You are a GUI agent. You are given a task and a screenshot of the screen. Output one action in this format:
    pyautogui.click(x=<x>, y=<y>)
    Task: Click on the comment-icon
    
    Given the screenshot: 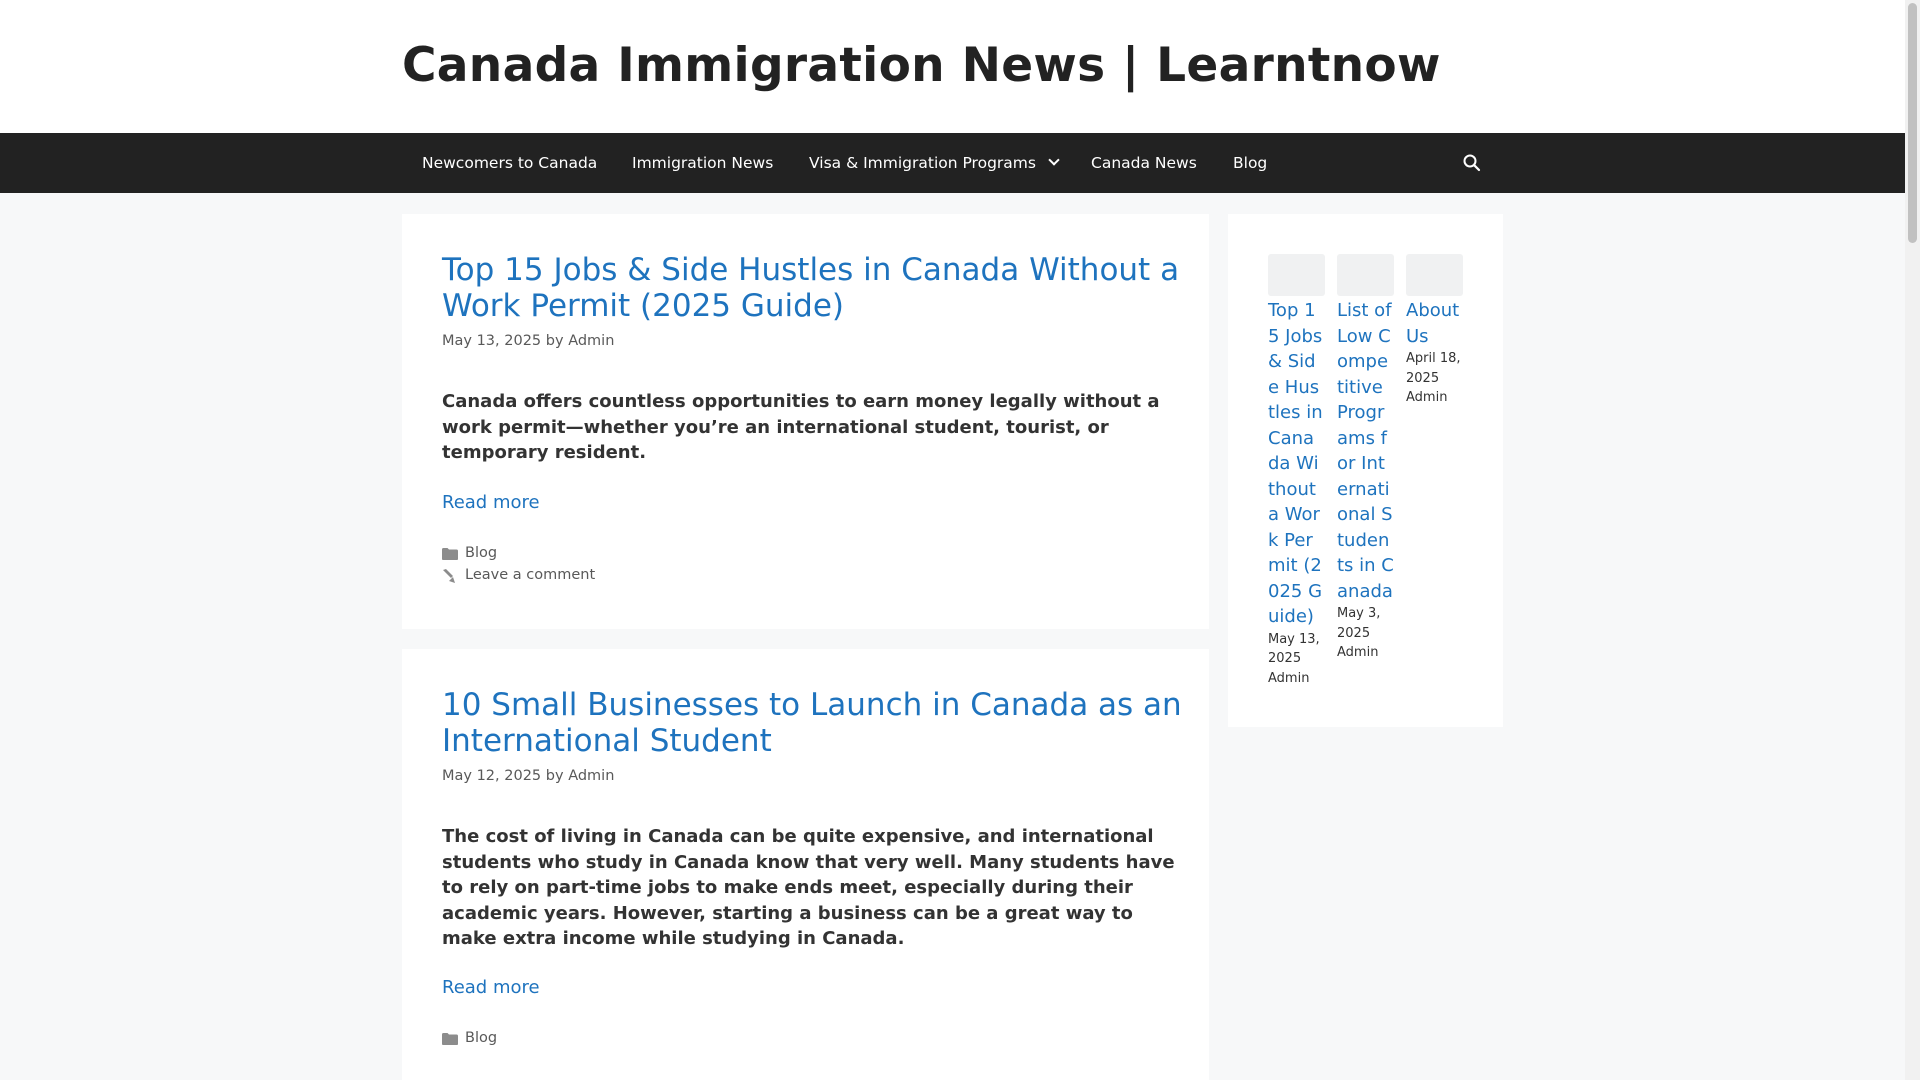 What is the action you would take?
    pyautogui.click(x=449, y=576)
    